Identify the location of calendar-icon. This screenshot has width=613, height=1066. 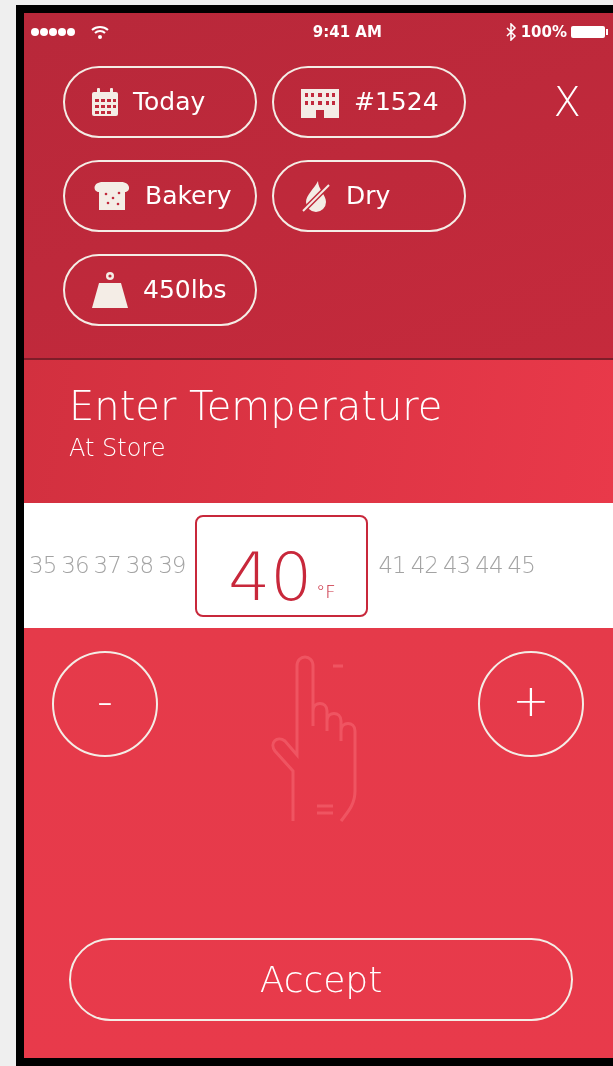
(105, 102).